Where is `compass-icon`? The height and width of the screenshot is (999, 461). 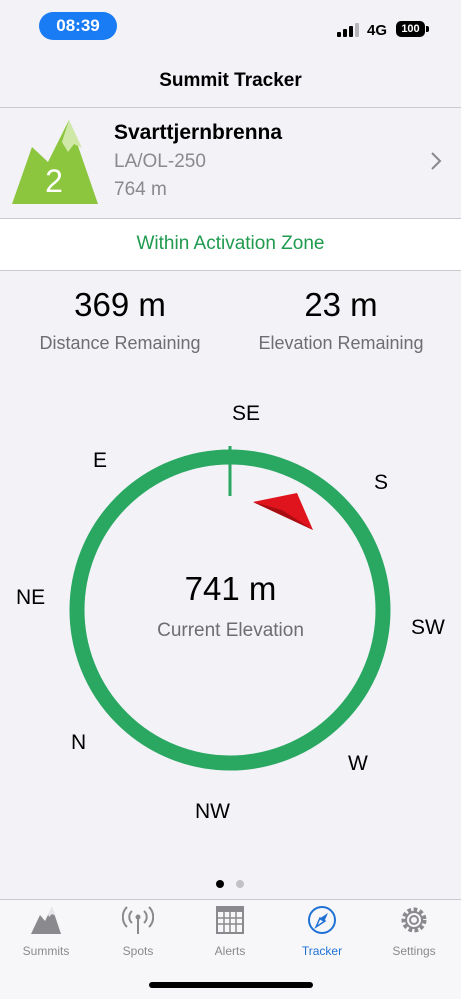 compass-icon is located at coordinates (322, 920).